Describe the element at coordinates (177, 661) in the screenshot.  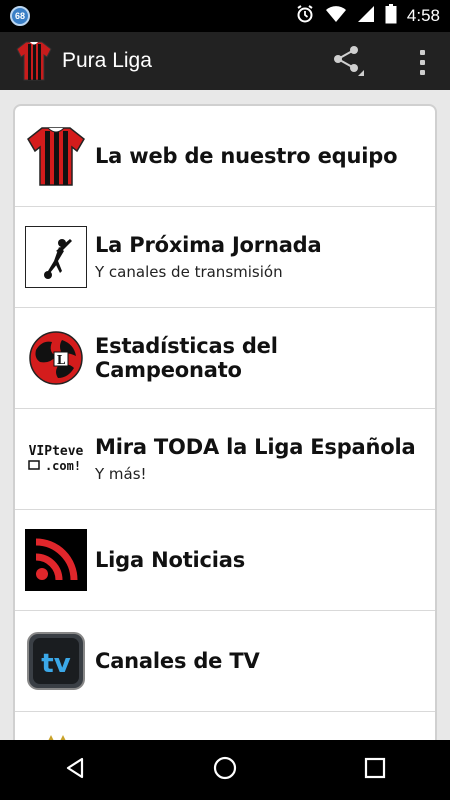
I see `list-item-title: Canales de TV` at that location.